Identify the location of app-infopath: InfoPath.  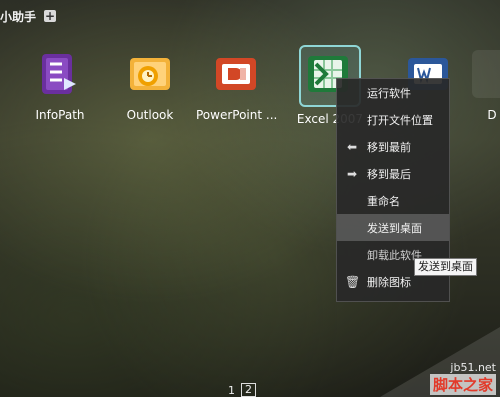
(60, 86).